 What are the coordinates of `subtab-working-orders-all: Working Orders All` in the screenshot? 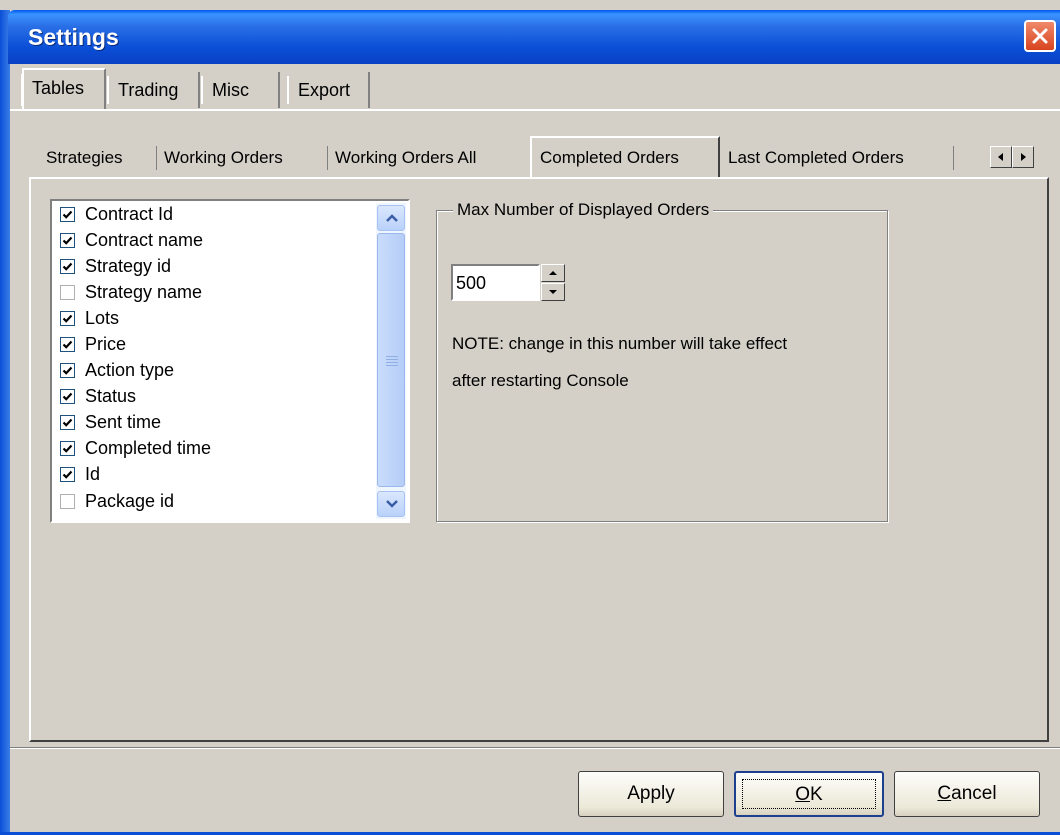 It's located at (427, 158).